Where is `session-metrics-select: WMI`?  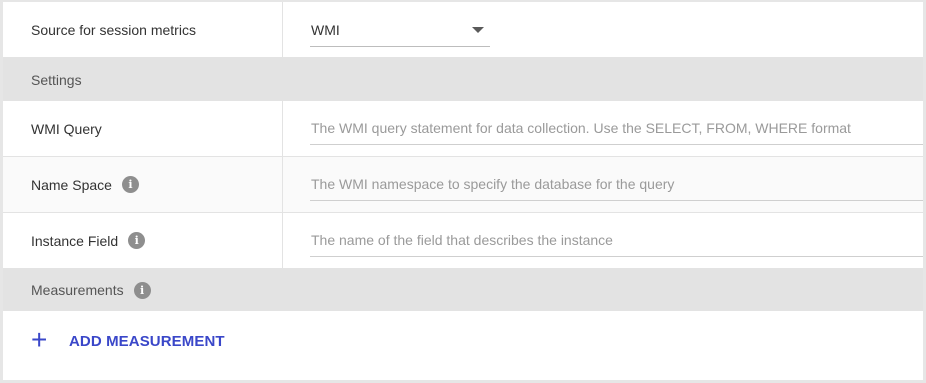 session-metrics-select: WMI is located at coordinates (400, 30).